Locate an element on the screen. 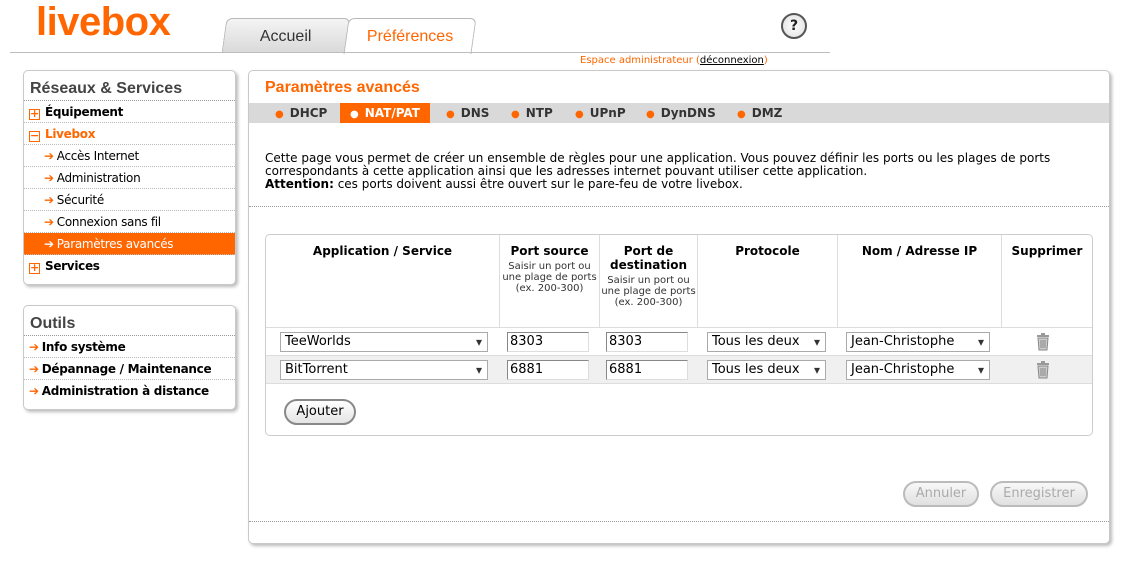 The height and width of the screenshot is (563, 1126). col-header-app: Application / Service is located at coordinates (383, 281).